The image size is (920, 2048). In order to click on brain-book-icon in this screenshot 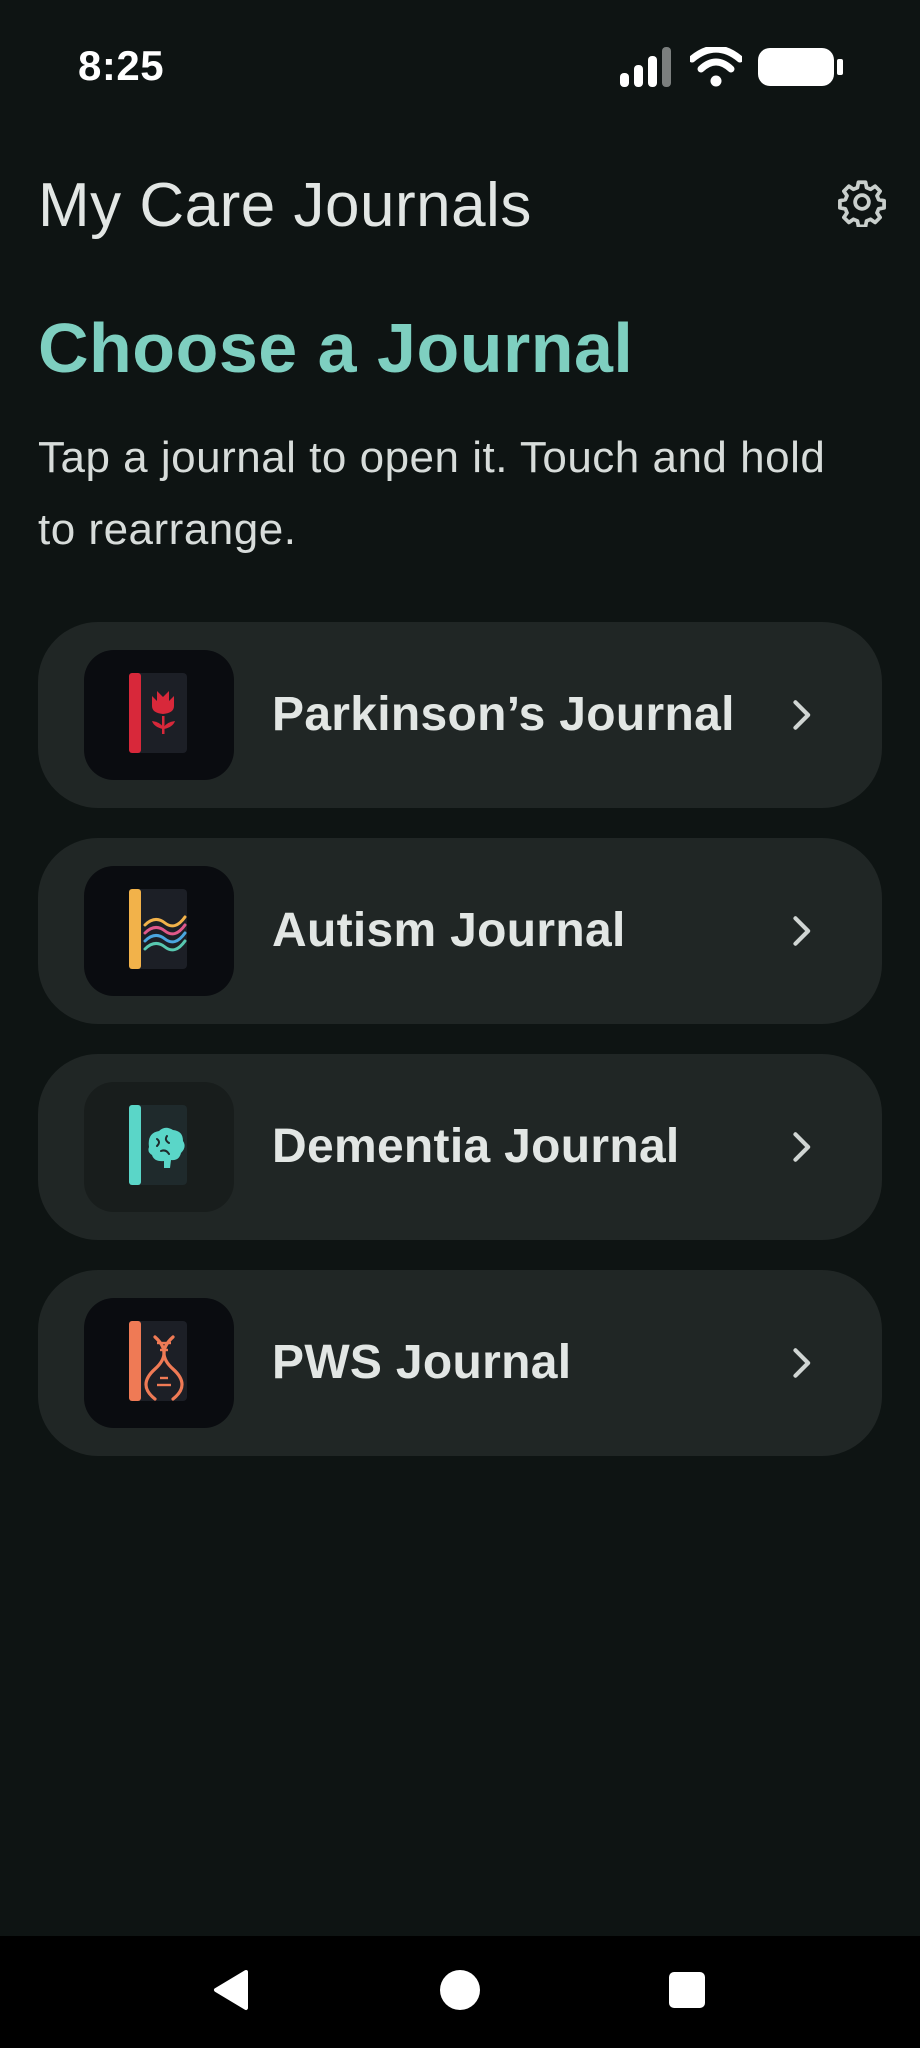, I will do `click(159, 1147)`.